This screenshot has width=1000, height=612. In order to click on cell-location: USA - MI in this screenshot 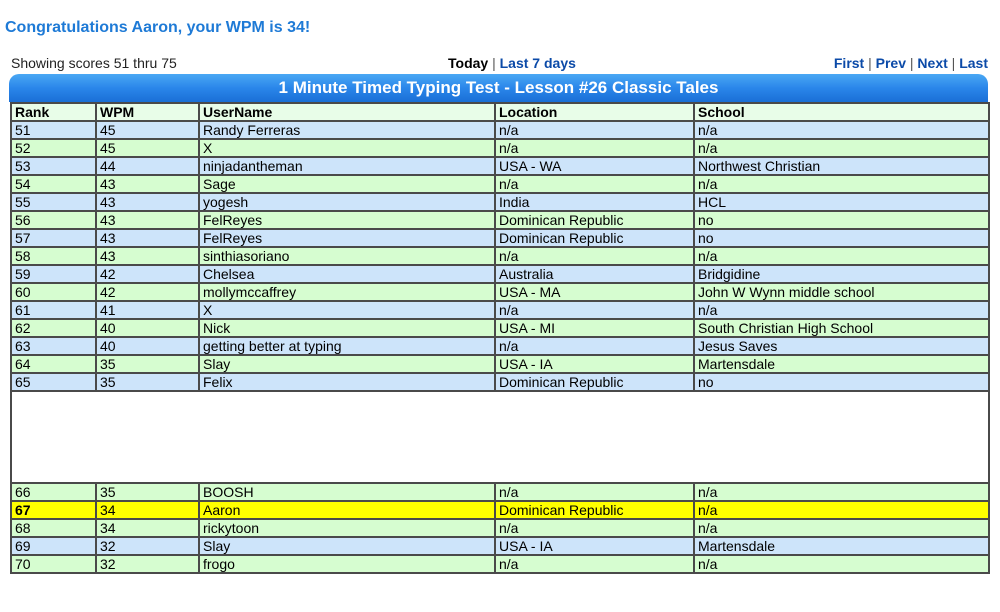, I will do `click(594, 328)`.